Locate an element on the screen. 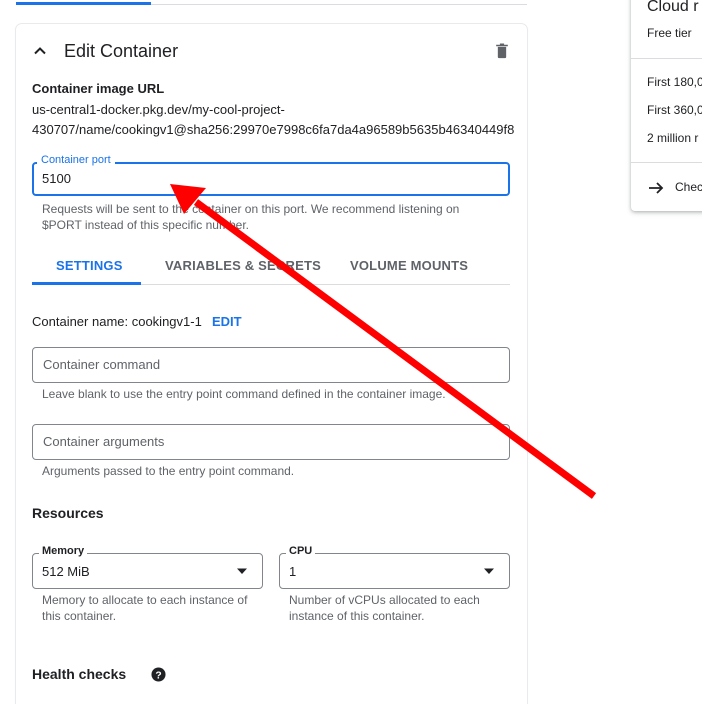 The width and height of the screenshot is (702, 704). image-url-label: Container image URL is located at coordinates (98, 88).